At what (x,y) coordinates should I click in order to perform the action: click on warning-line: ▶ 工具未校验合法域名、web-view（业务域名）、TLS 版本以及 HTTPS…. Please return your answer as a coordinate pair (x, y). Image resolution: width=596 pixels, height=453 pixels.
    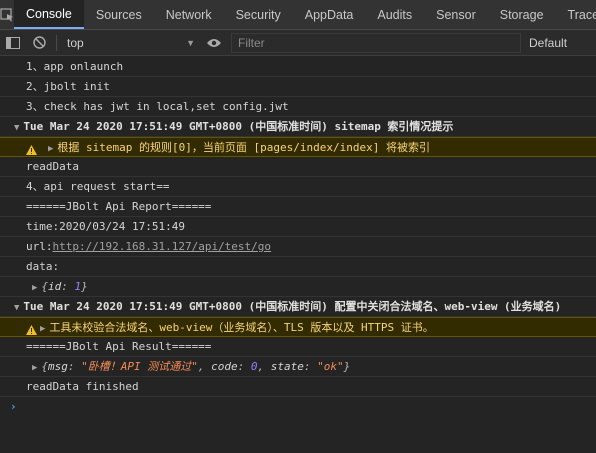
    Looking at the image, I should click on (298, 327).